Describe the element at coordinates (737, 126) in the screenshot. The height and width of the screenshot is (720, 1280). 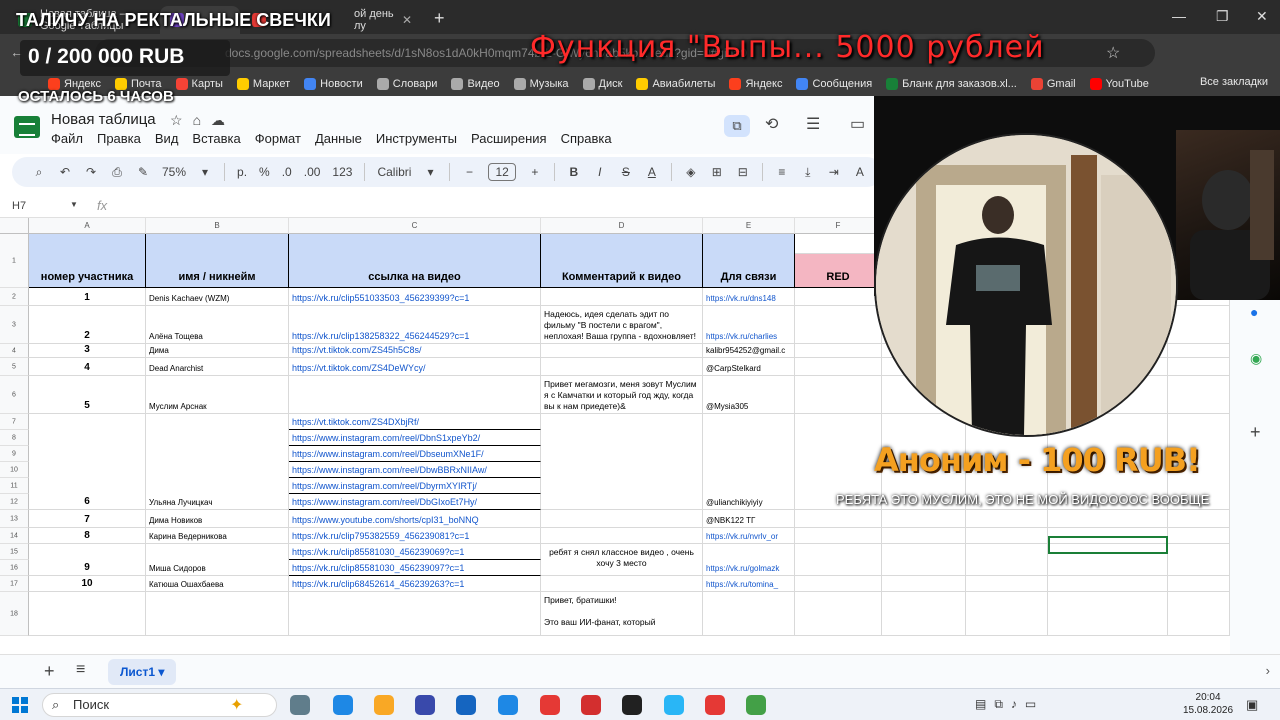
I see `explore-icon: ⧉` at that location.